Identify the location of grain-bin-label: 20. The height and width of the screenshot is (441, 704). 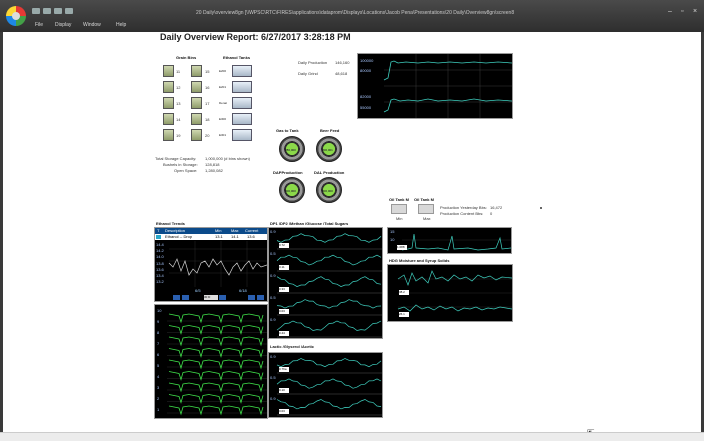
(207, 135).